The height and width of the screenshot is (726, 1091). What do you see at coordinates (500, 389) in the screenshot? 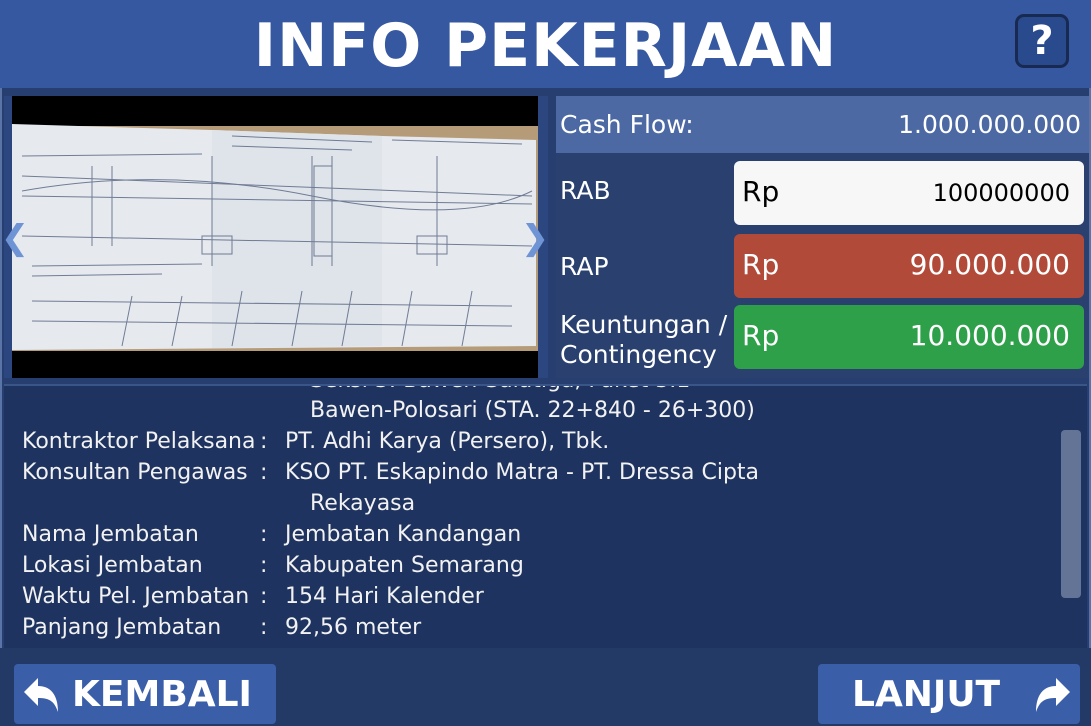
I see `info-cut-line: Seksi 3: Bawen-Salatiga, Paket 3.1` at bounding box center [500, 389].